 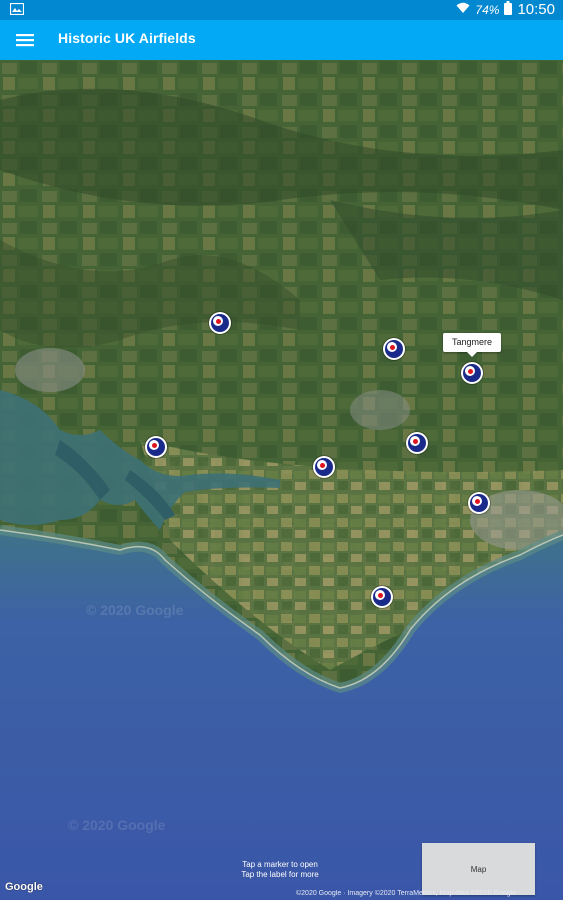 I want to click on clock: 10:50, so click(x=536, y=9).